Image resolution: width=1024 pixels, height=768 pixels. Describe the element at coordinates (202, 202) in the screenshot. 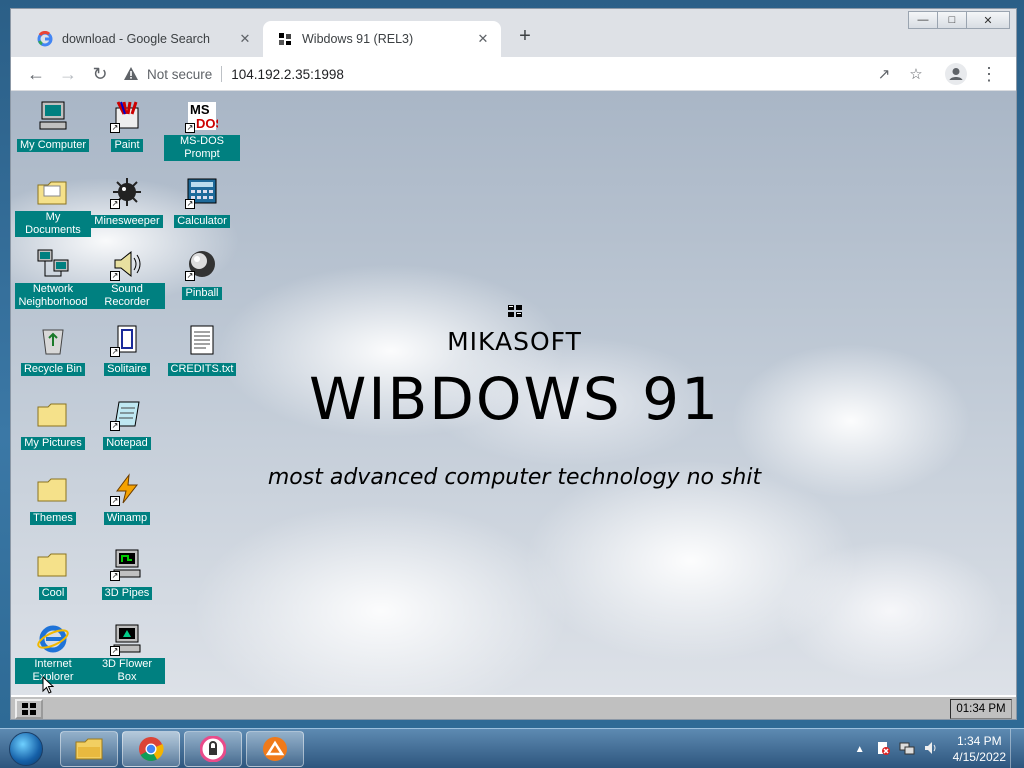

I see `desktop-icon-calculator: ↗ Calculator` at that location.